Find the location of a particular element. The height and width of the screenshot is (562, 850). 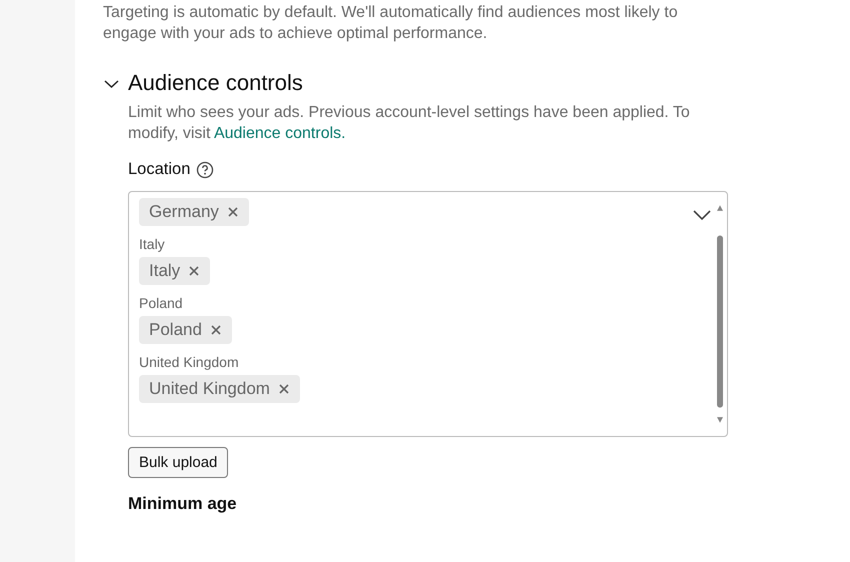

group-label: Poland is located at coordinates (161, 303).